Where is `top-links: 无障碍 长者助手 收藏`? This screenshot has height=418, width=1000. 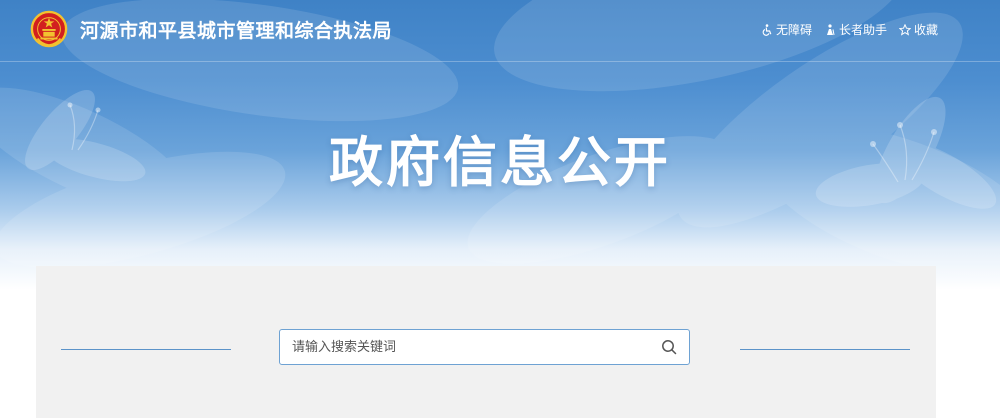 top-links: 无障碍 长者助手 收藏 is located at coordinates (849, 29).